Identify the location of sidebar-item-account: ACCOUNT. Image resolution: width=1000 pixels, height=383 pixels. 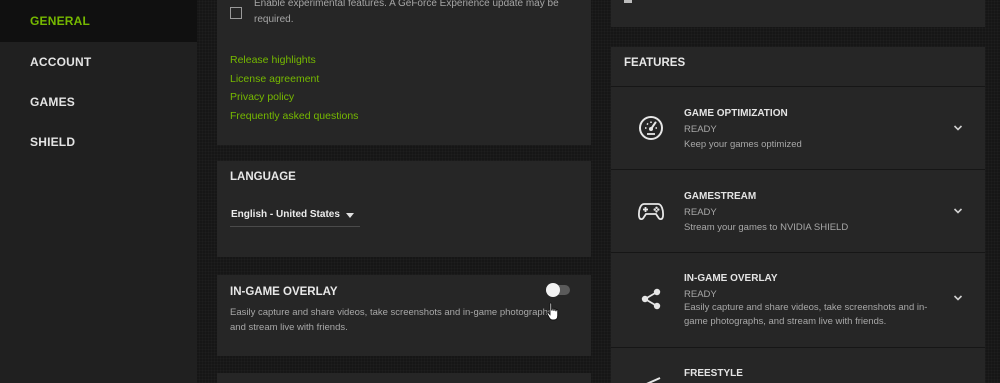
(98, 62).